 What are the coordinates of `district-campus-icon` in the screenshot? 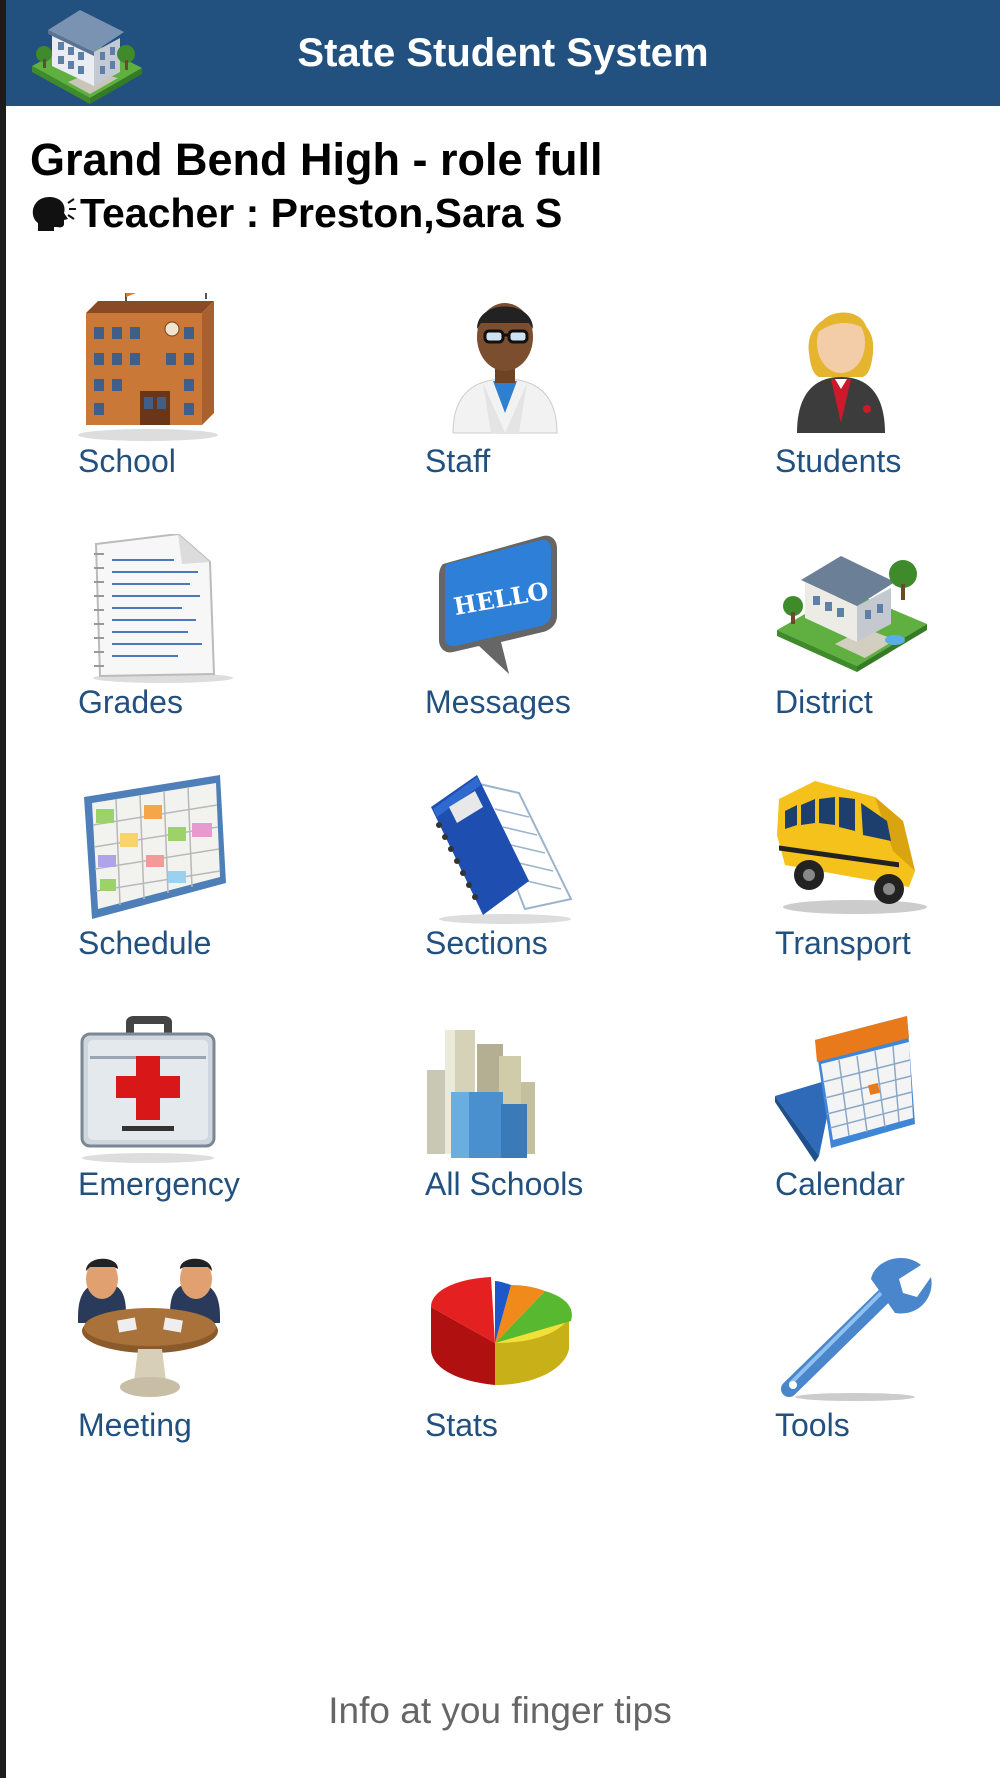 It's located at (852, 614).